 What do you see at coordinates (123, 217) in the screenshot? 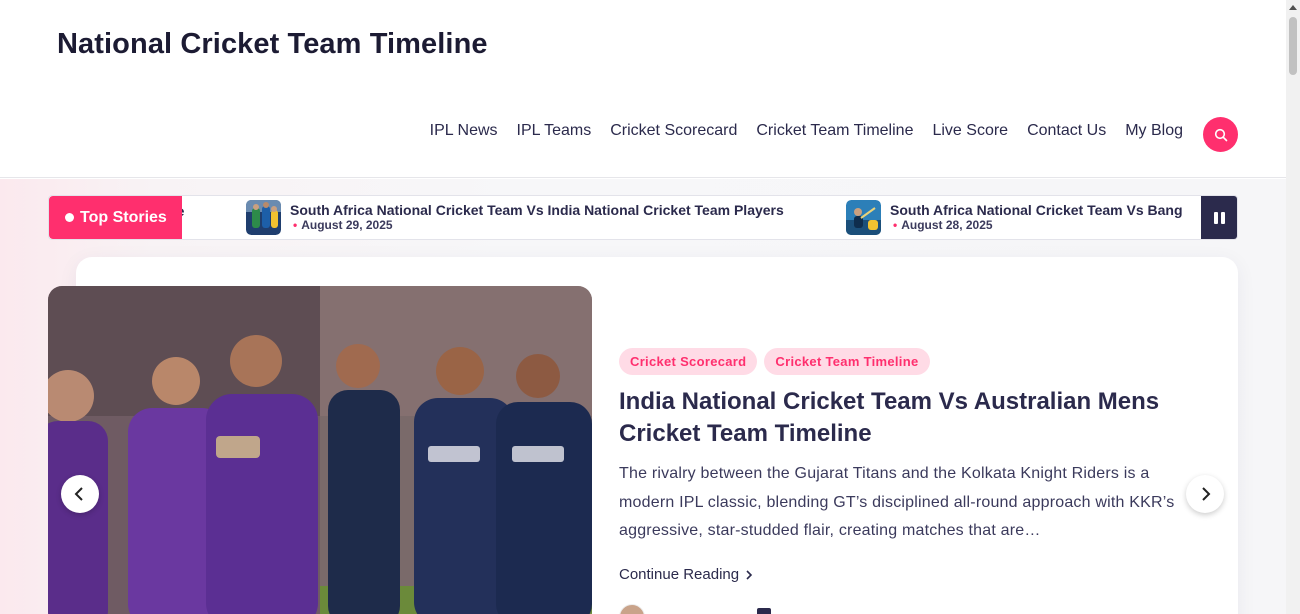
I see `top-stories-text: Top Stories` at bounding box center [123, 217].